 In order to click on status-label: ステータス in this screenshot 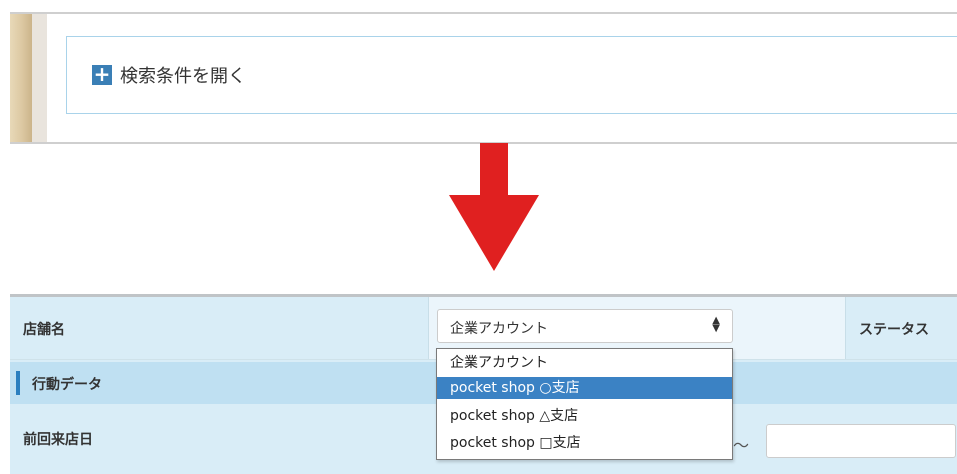, I will do `click(894, 330)`.